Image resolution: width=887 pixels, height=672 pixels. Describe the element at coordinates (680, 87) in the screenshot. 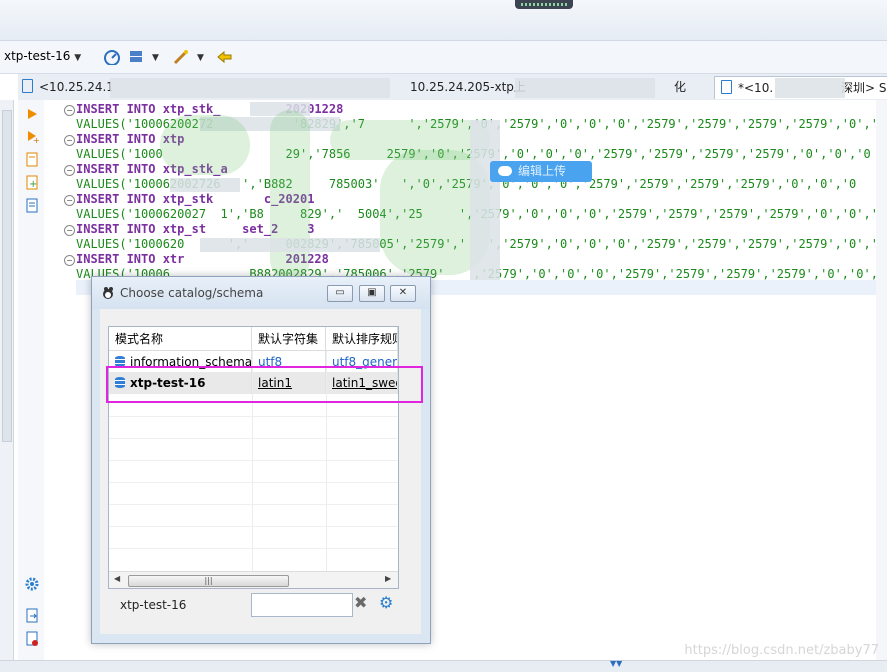

I see `tab-editor-2-suffix: 化` at that location.